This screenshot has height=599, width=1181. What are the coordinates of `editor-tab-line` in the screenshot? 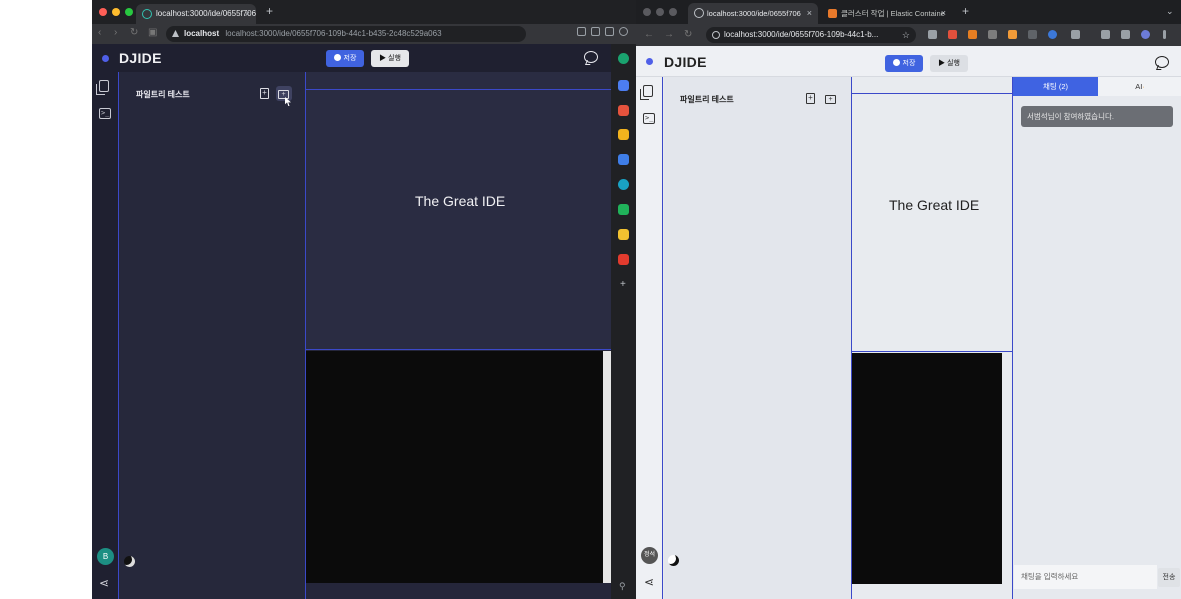 It's located at (458, 89).